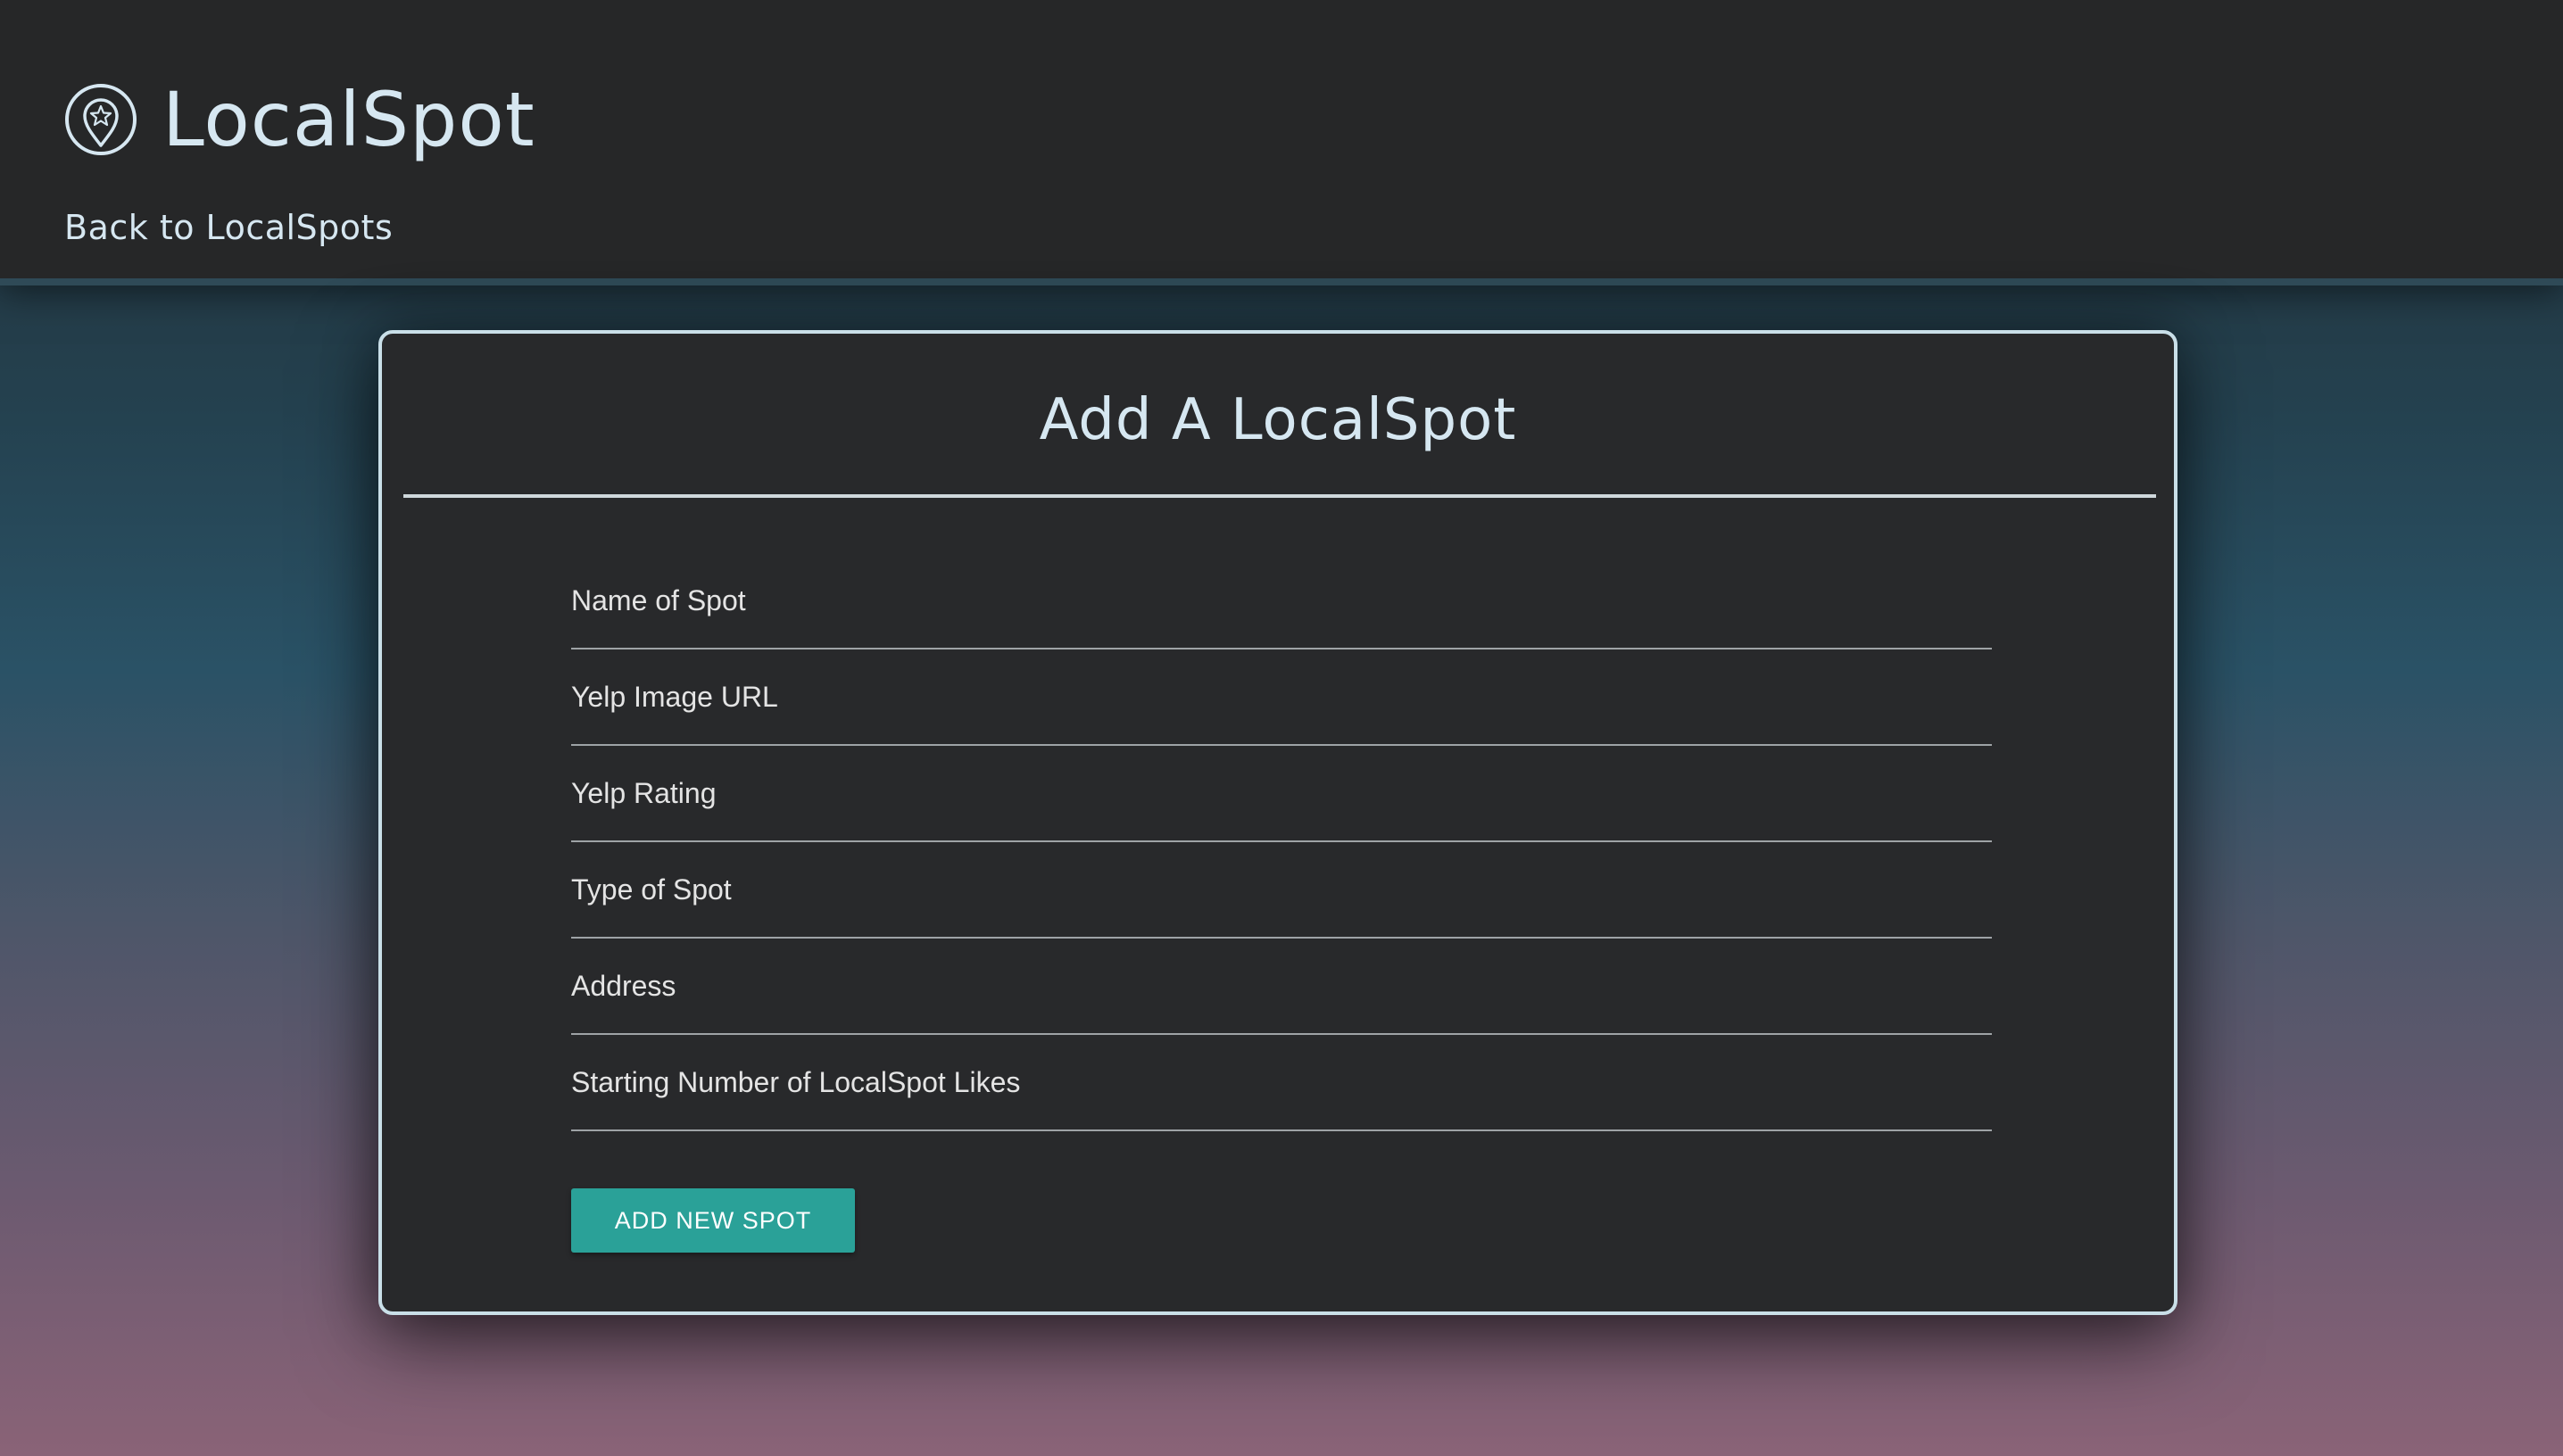 This screenshot has width=2563, height=1456. I want to click on name-of-spot-input, so click(1281, 600).